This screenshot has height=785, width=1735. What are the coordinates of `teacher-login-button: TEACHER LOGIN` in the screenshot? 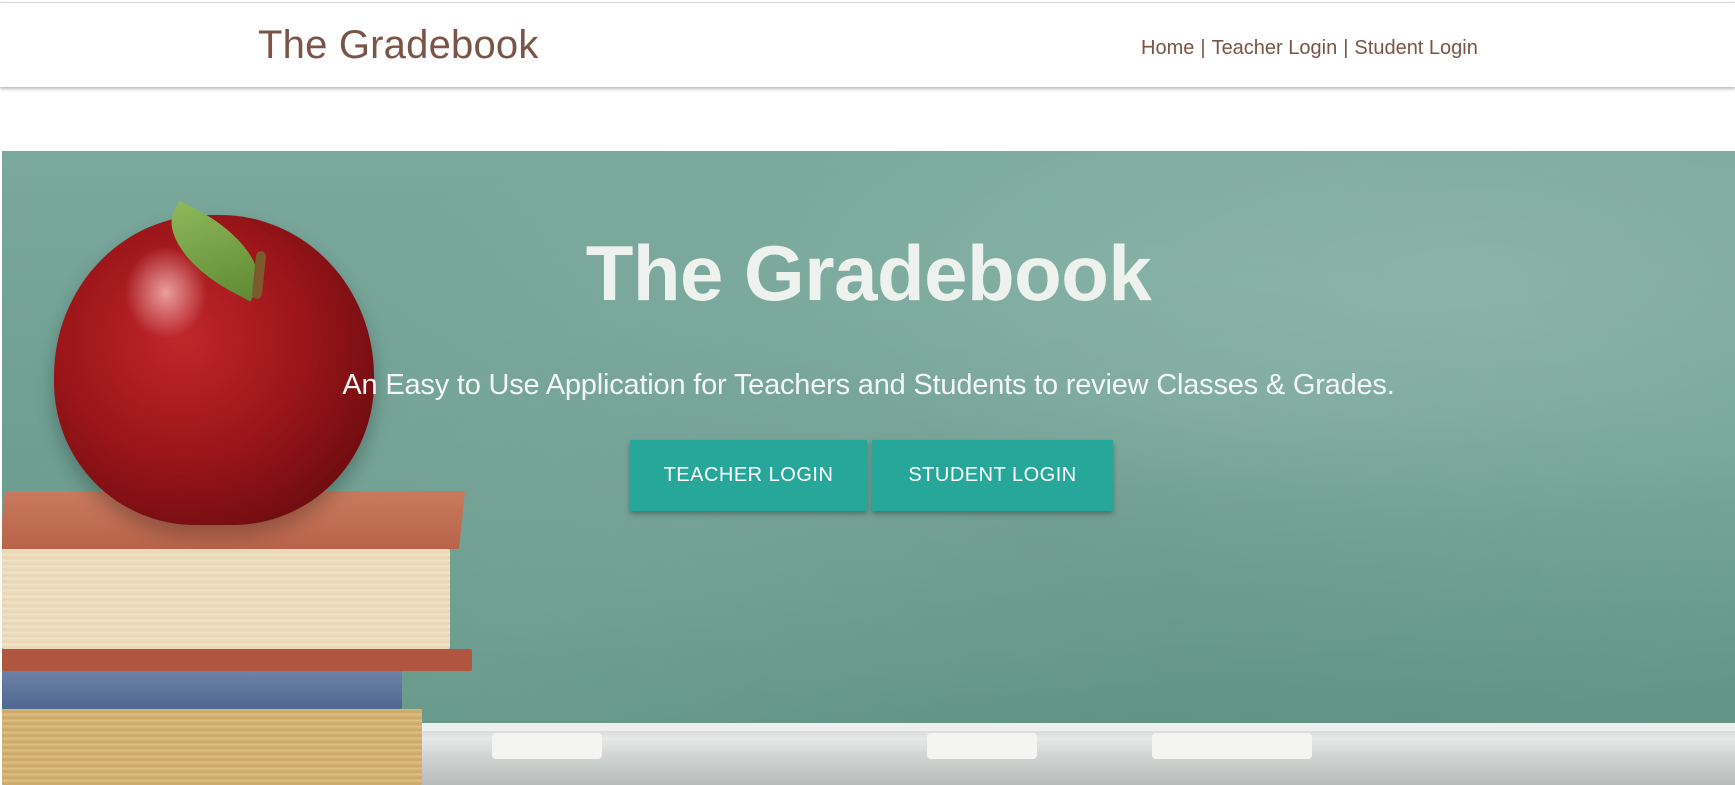 It's located at (748, 475).